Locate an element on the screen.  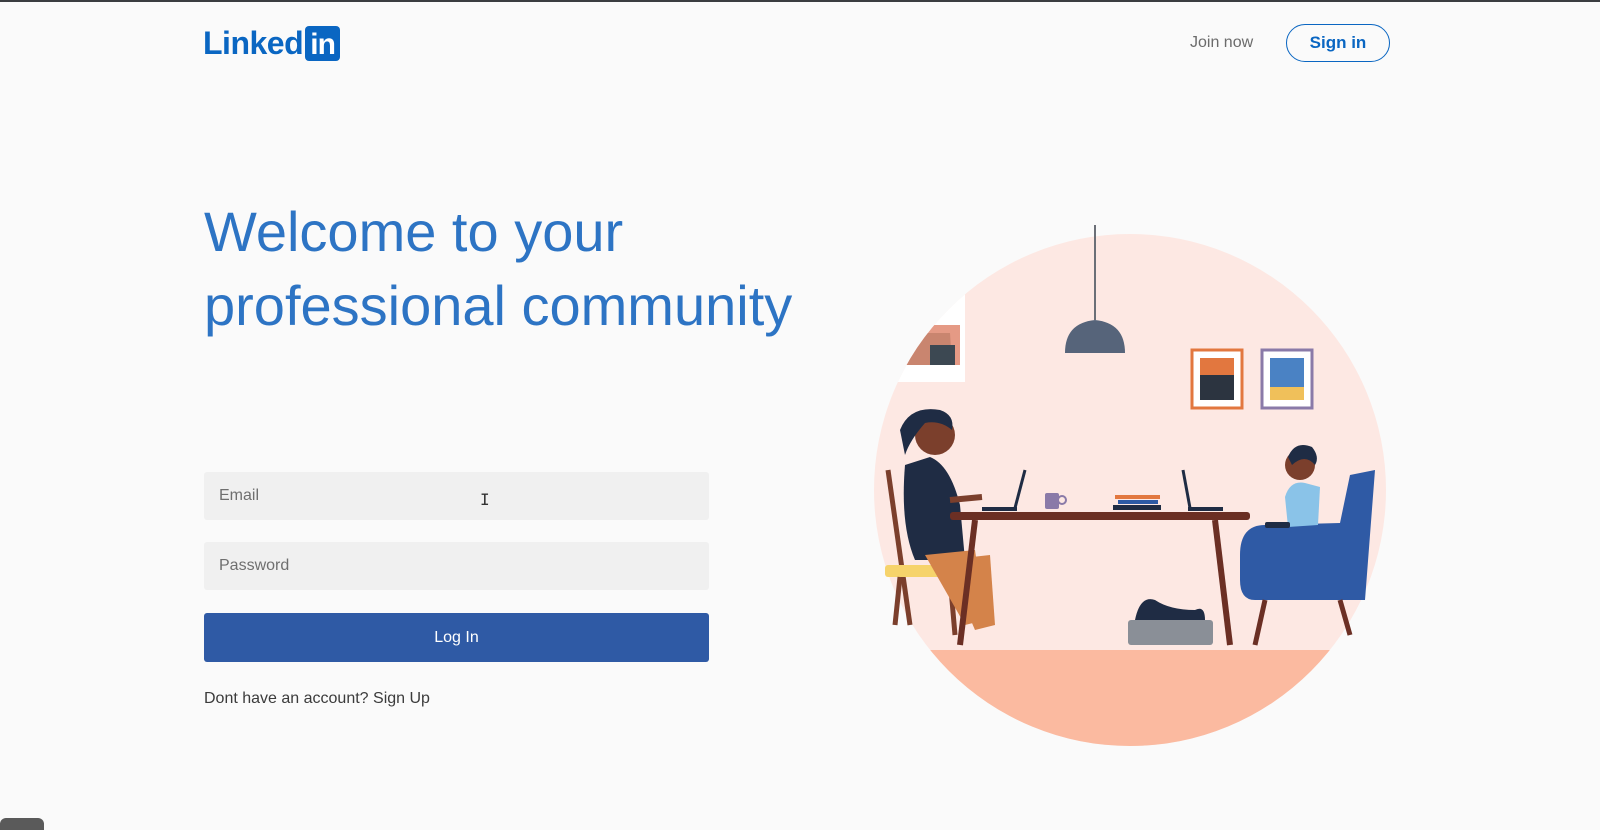
logo-in-box: in is located at coordinates (323, 43).